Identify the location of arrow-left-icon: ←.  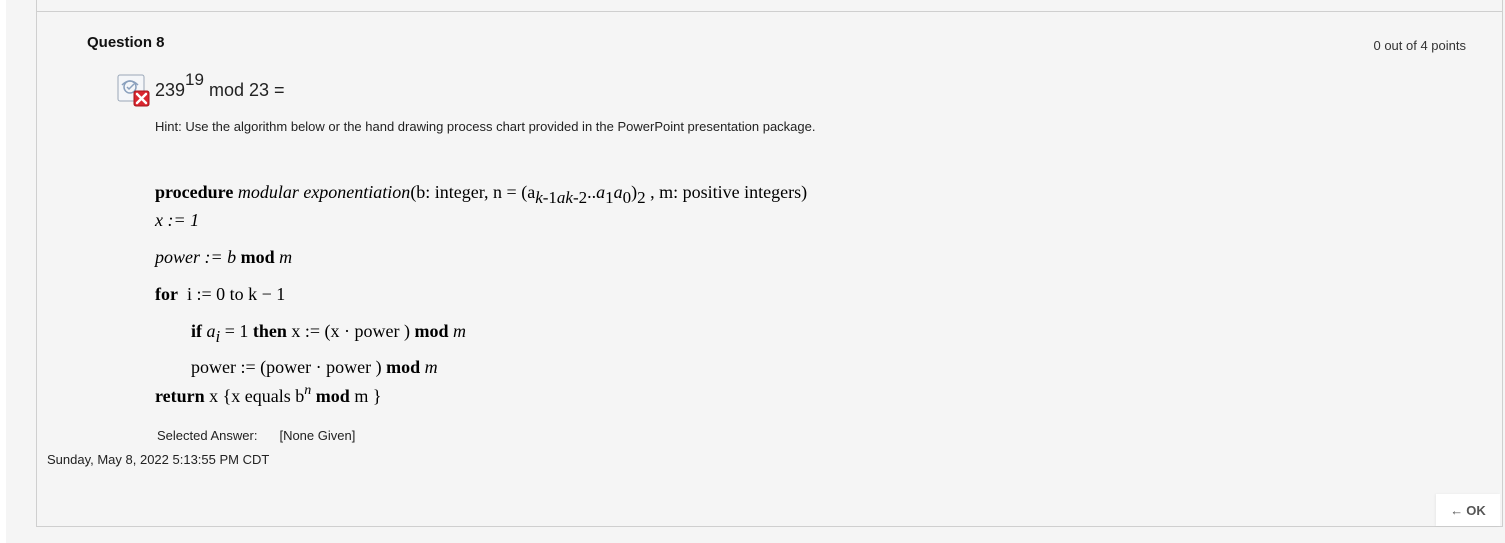
(1457, 510).